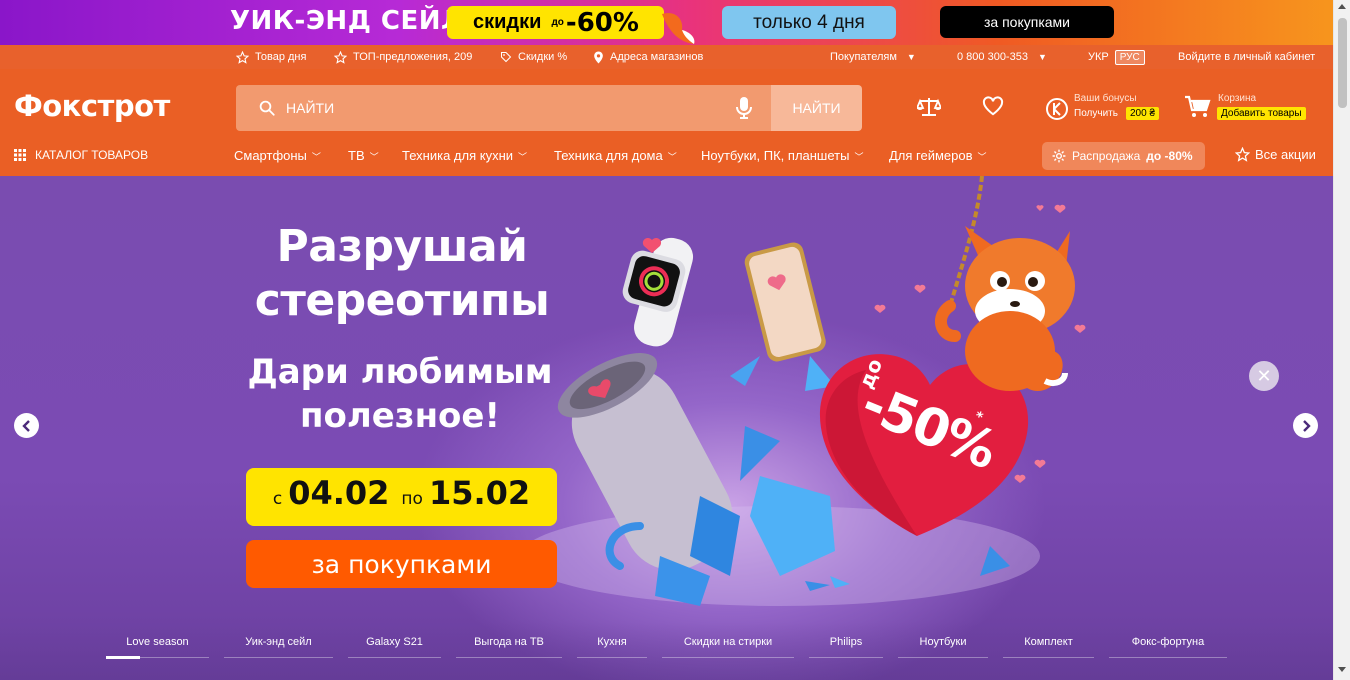  Describe the element at coordinates (816, 108) in the screenshot. I see `search-button: НАЙТИ` at that location.